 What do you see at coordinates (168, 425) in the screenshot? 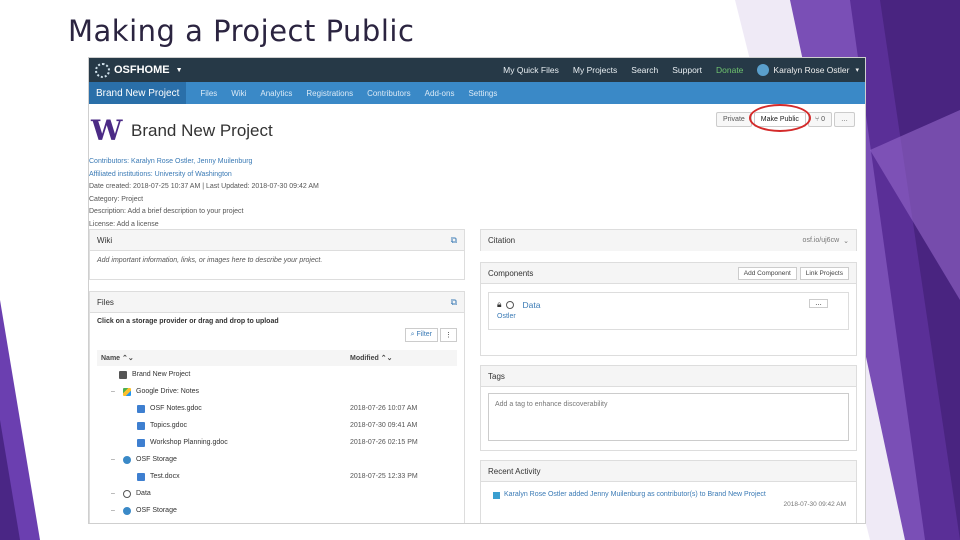
I see `file-name: Topics.gdoc` at bounding box center [168, 425].